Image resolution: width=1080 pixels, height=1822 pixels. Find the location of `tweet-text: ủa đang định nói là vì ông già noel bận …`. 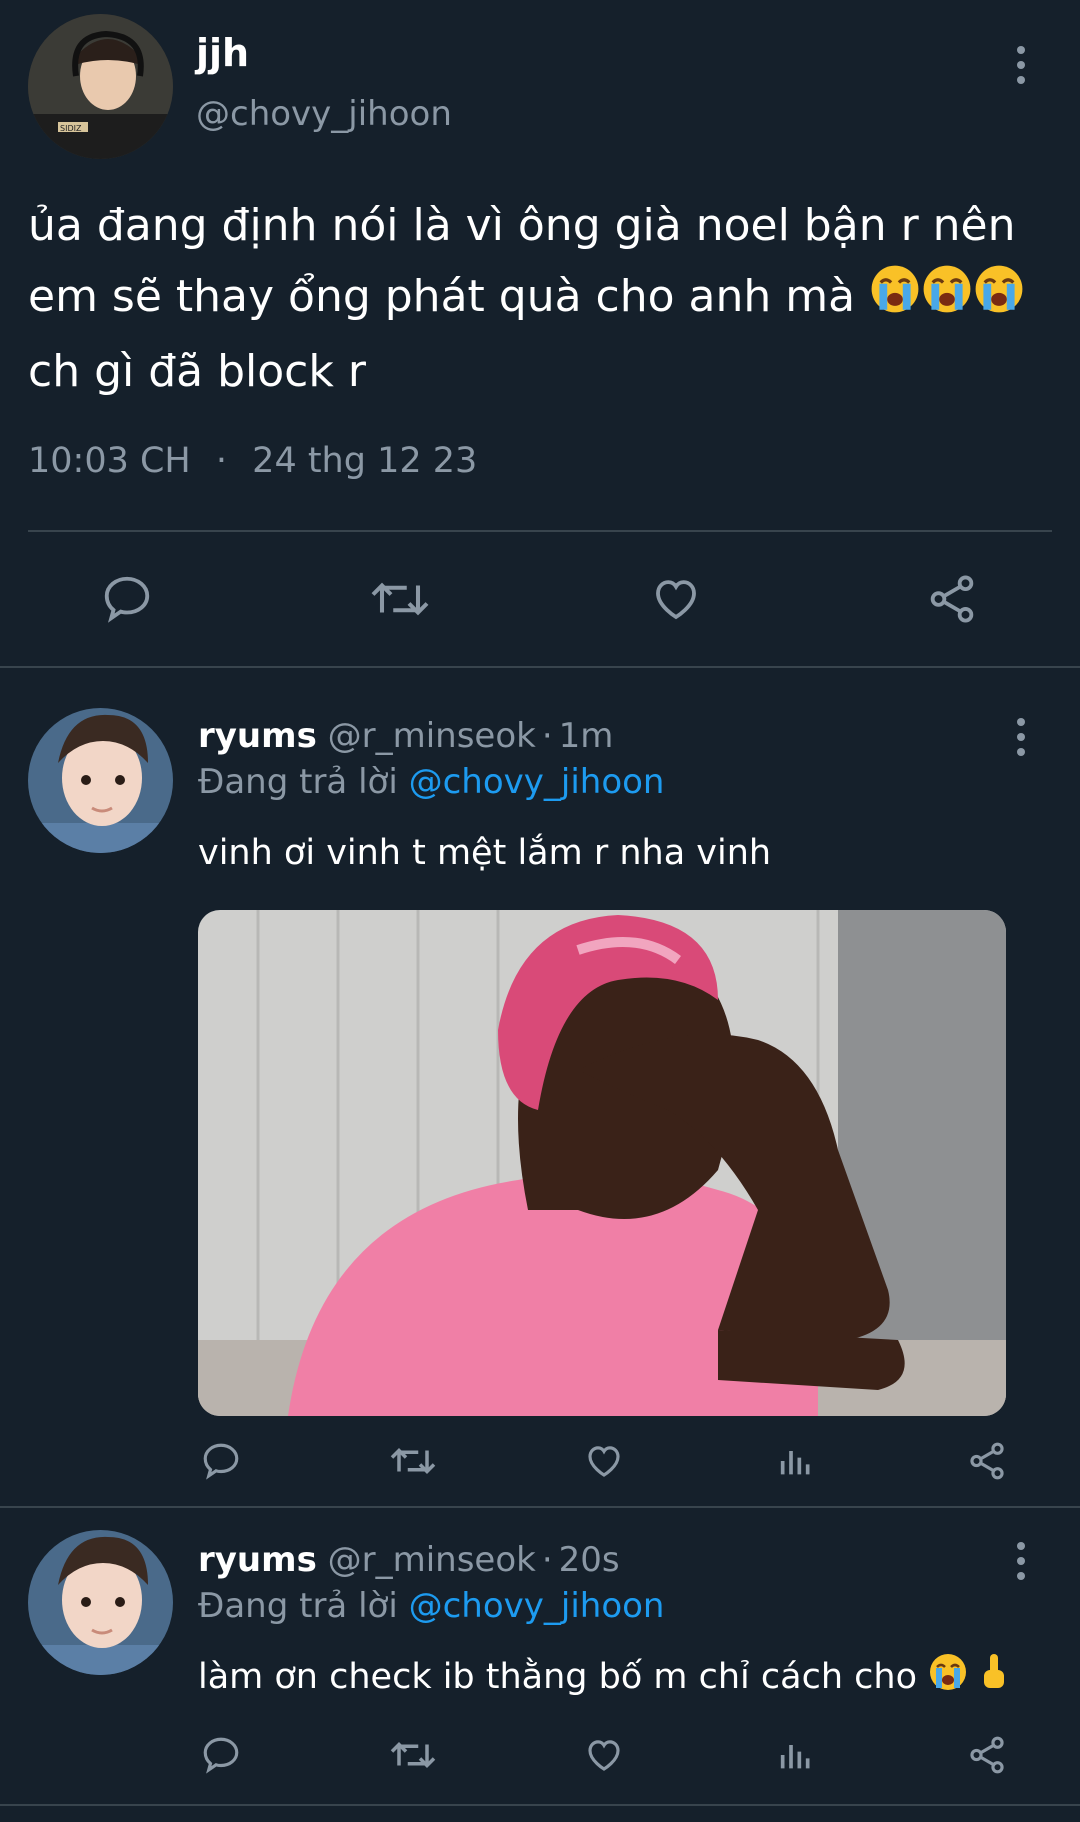

tweet-text: ủa đang định nói là vì ông già noel bận … is located at coordinates (538, 298).